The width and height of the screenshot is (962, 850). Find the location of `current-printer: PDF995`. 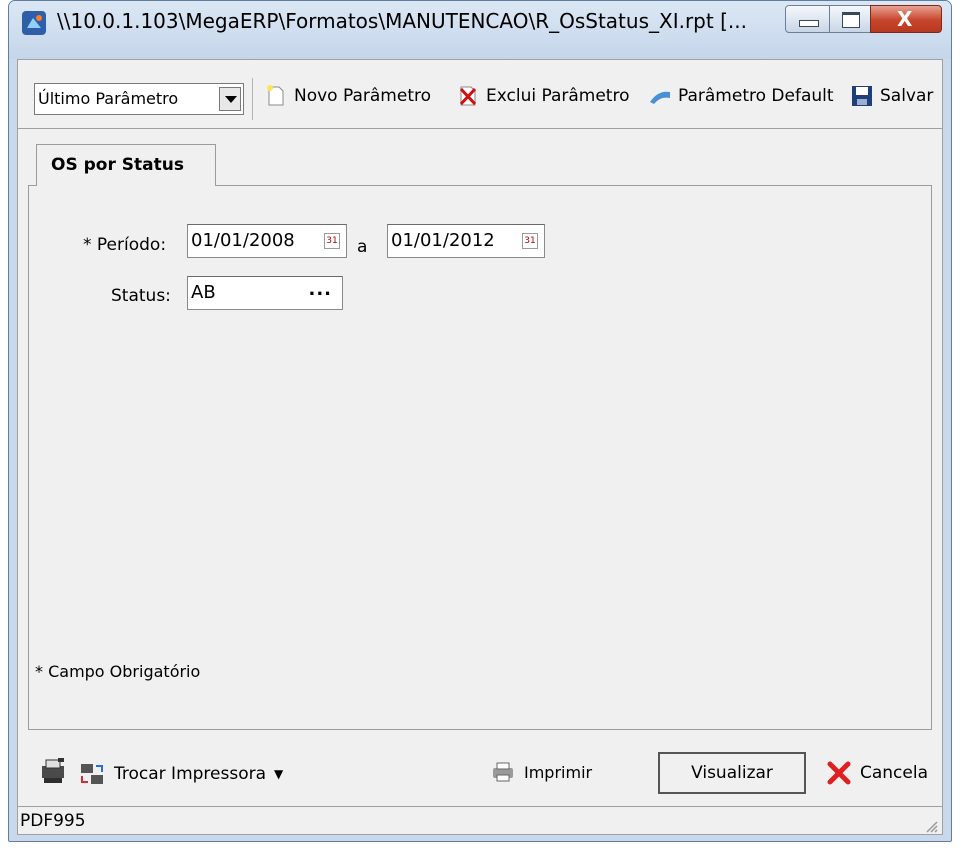

current-printer: PDF995 is located at coordinates (53, 821).